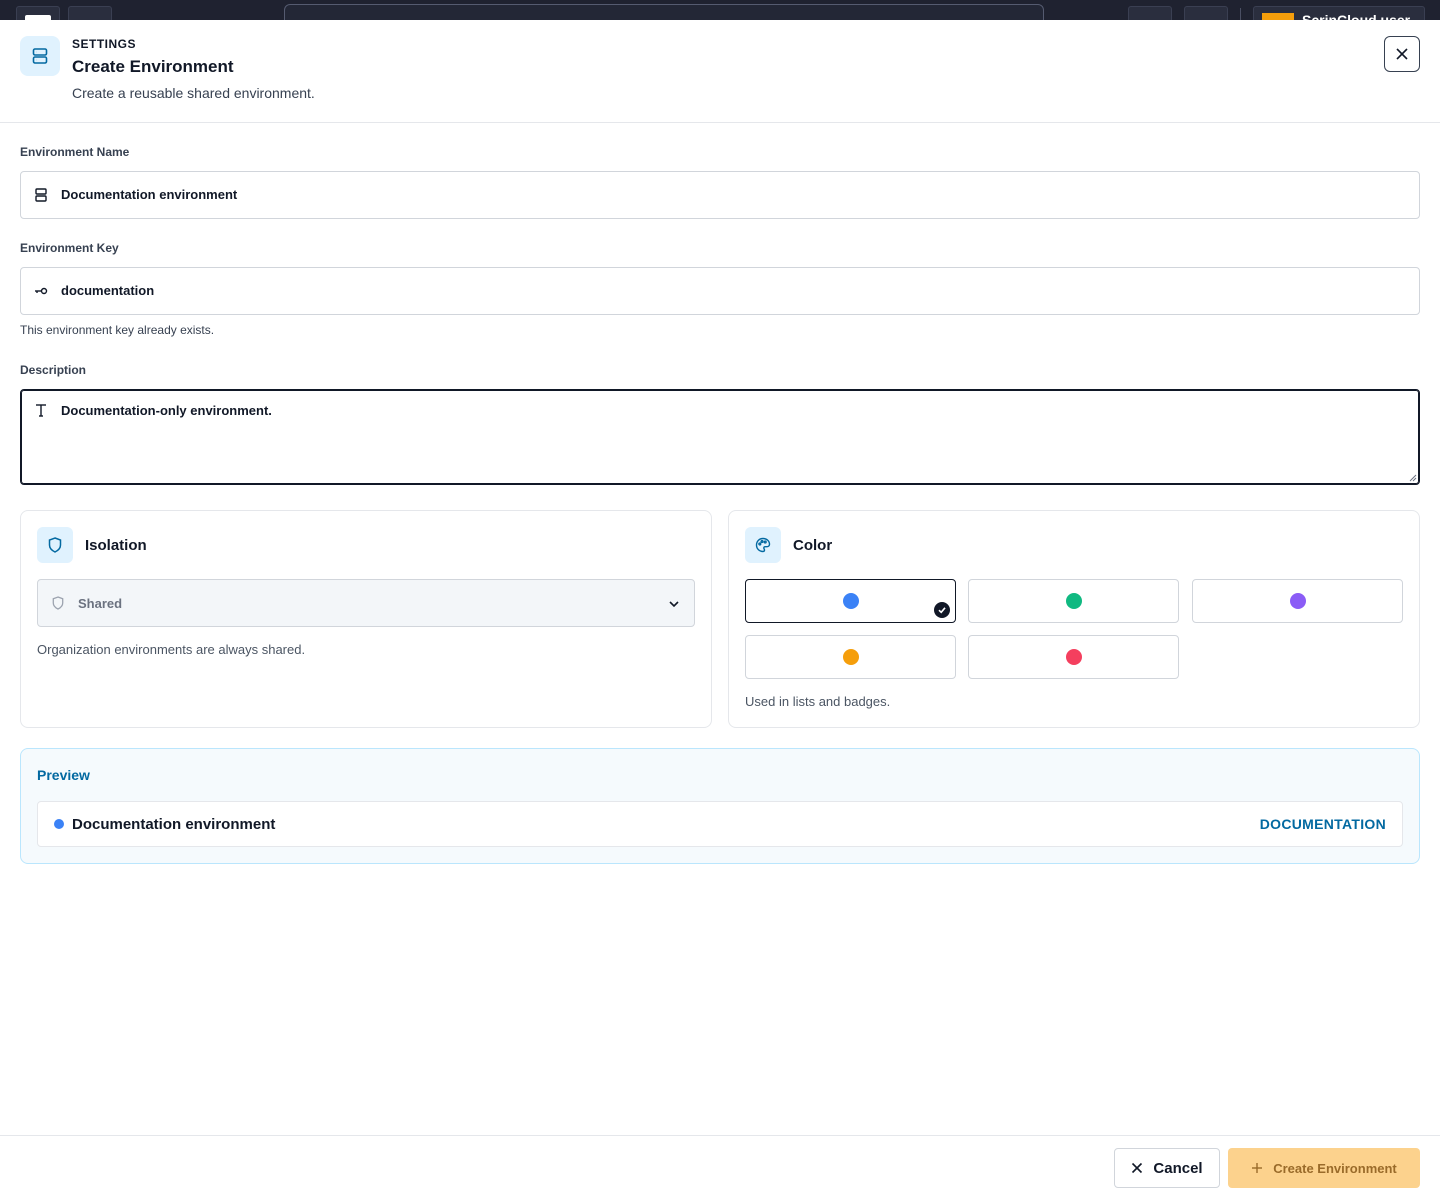 The height and width of the screenshot is (1200, 1440). I want to click on color-option-purple, so click(1297, 601).